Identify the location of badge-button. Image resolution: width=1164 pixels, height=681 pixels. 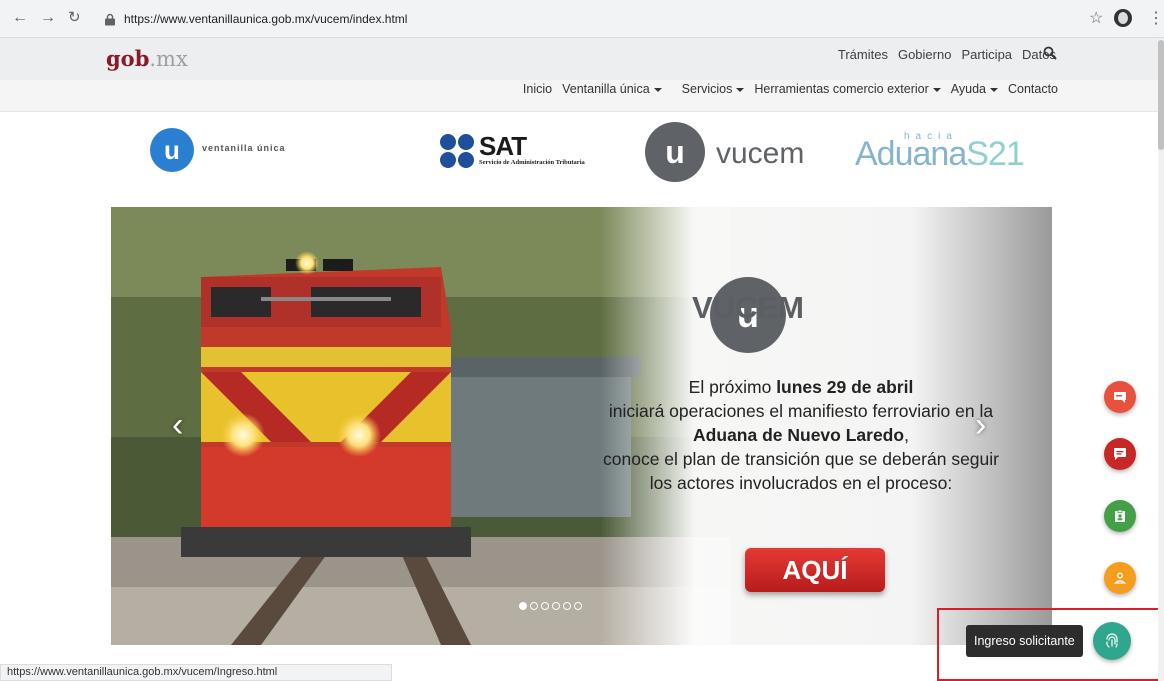
(1120, 516).